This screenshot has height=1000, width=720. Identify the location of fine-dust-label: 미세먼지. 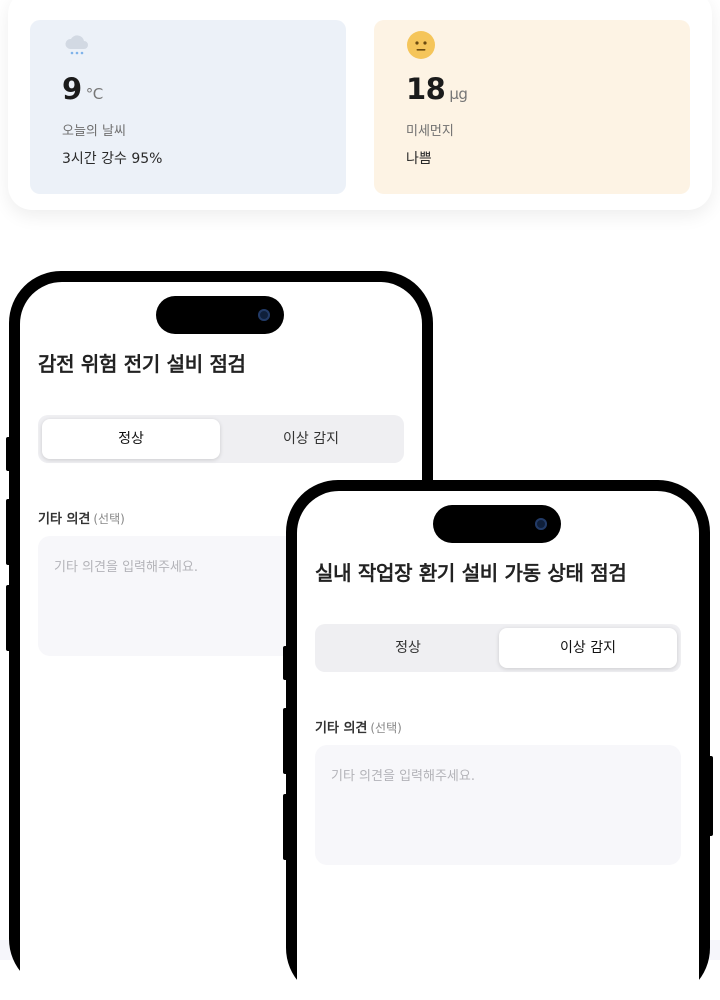
(430, 131).